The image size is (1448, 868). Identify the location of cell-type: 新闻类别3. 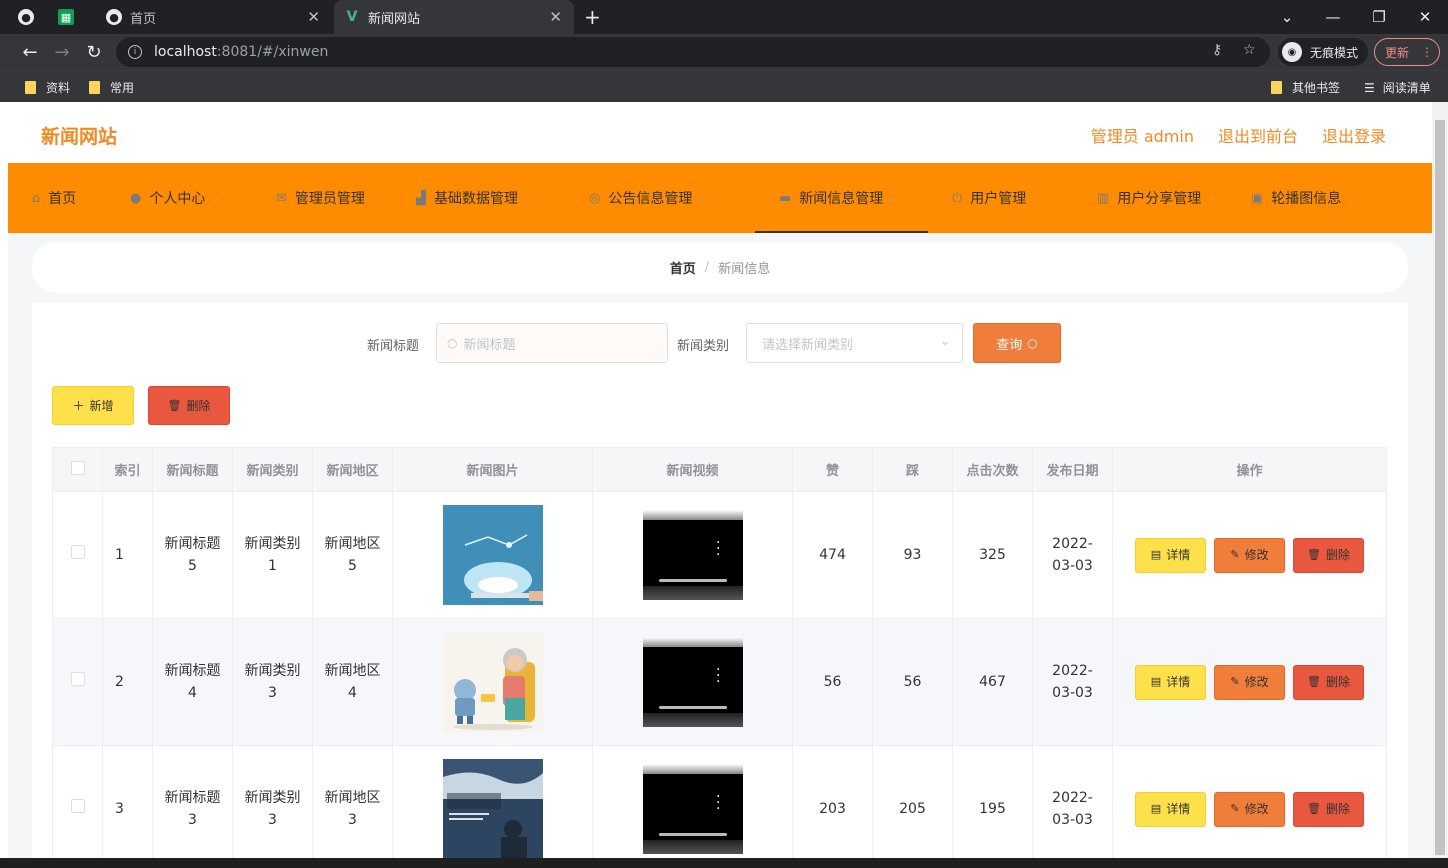
(272, 682).